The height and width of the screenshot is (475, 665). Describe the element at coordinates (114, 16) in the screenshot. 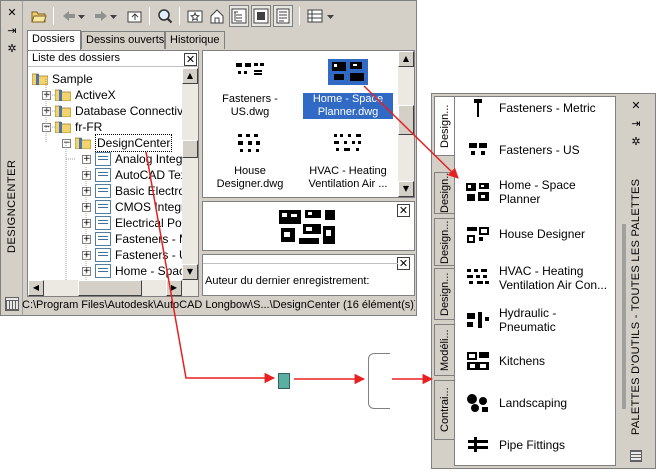

I see `forward-dropdown-icon` at that location.